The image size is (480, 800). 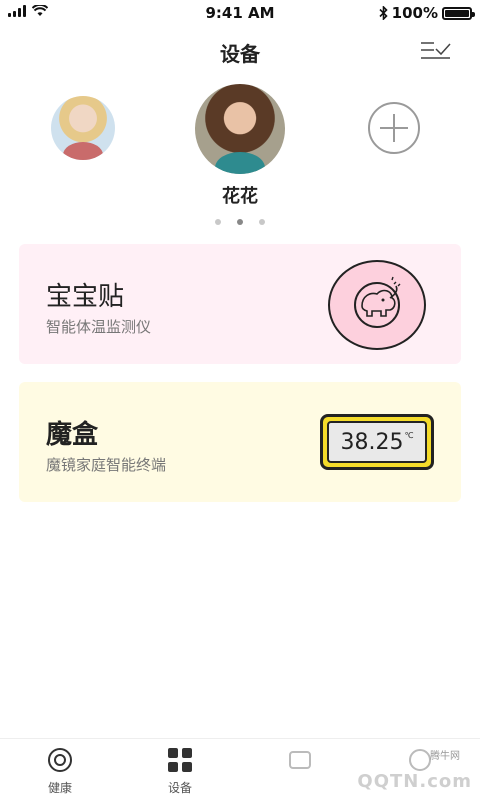 What do you see at coordinates (240, 196) in the screenshot?
I see `profile-name: 花花` at bounding box center [240, 196].